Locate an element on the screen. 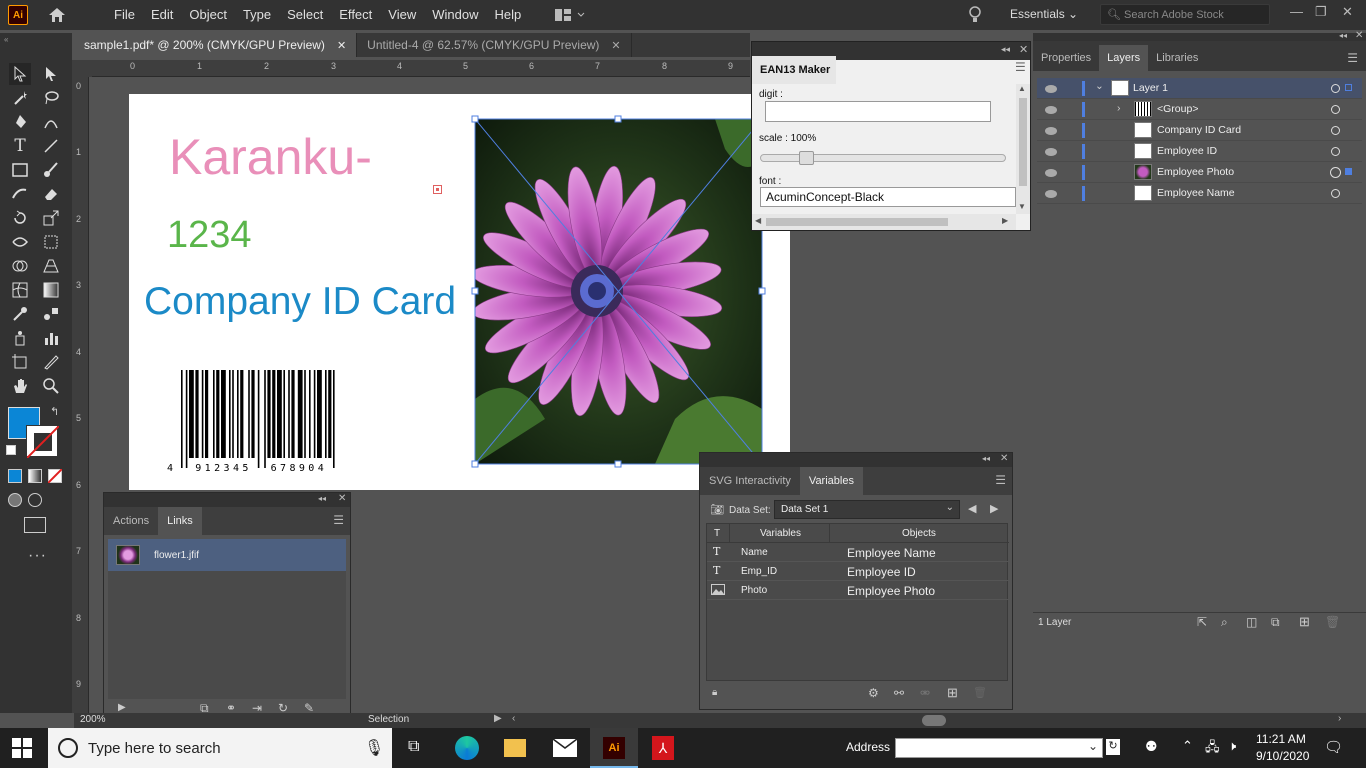 Image resolution: width=1366 pixels, height=768 pixels. company-id-card-text: Company ID Card is located at coordinates (300, 302).